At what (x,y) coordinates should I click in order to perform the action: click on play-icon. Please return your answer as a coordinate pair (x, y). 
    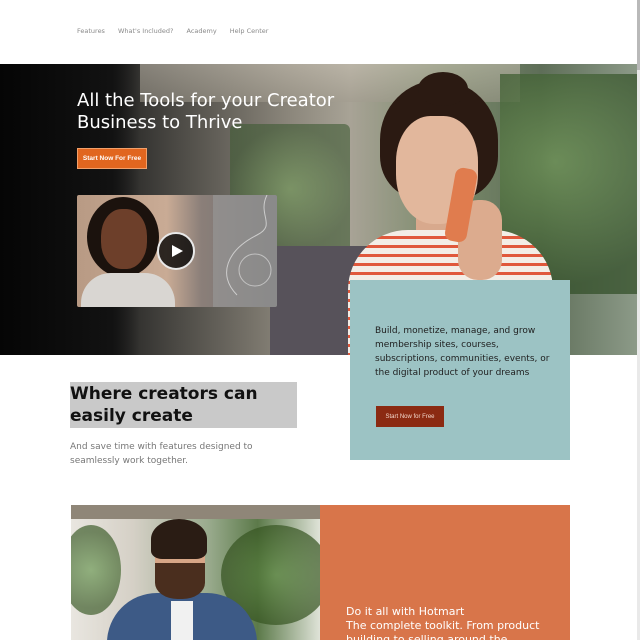
    Looking at the image, I should click on (177, 251).